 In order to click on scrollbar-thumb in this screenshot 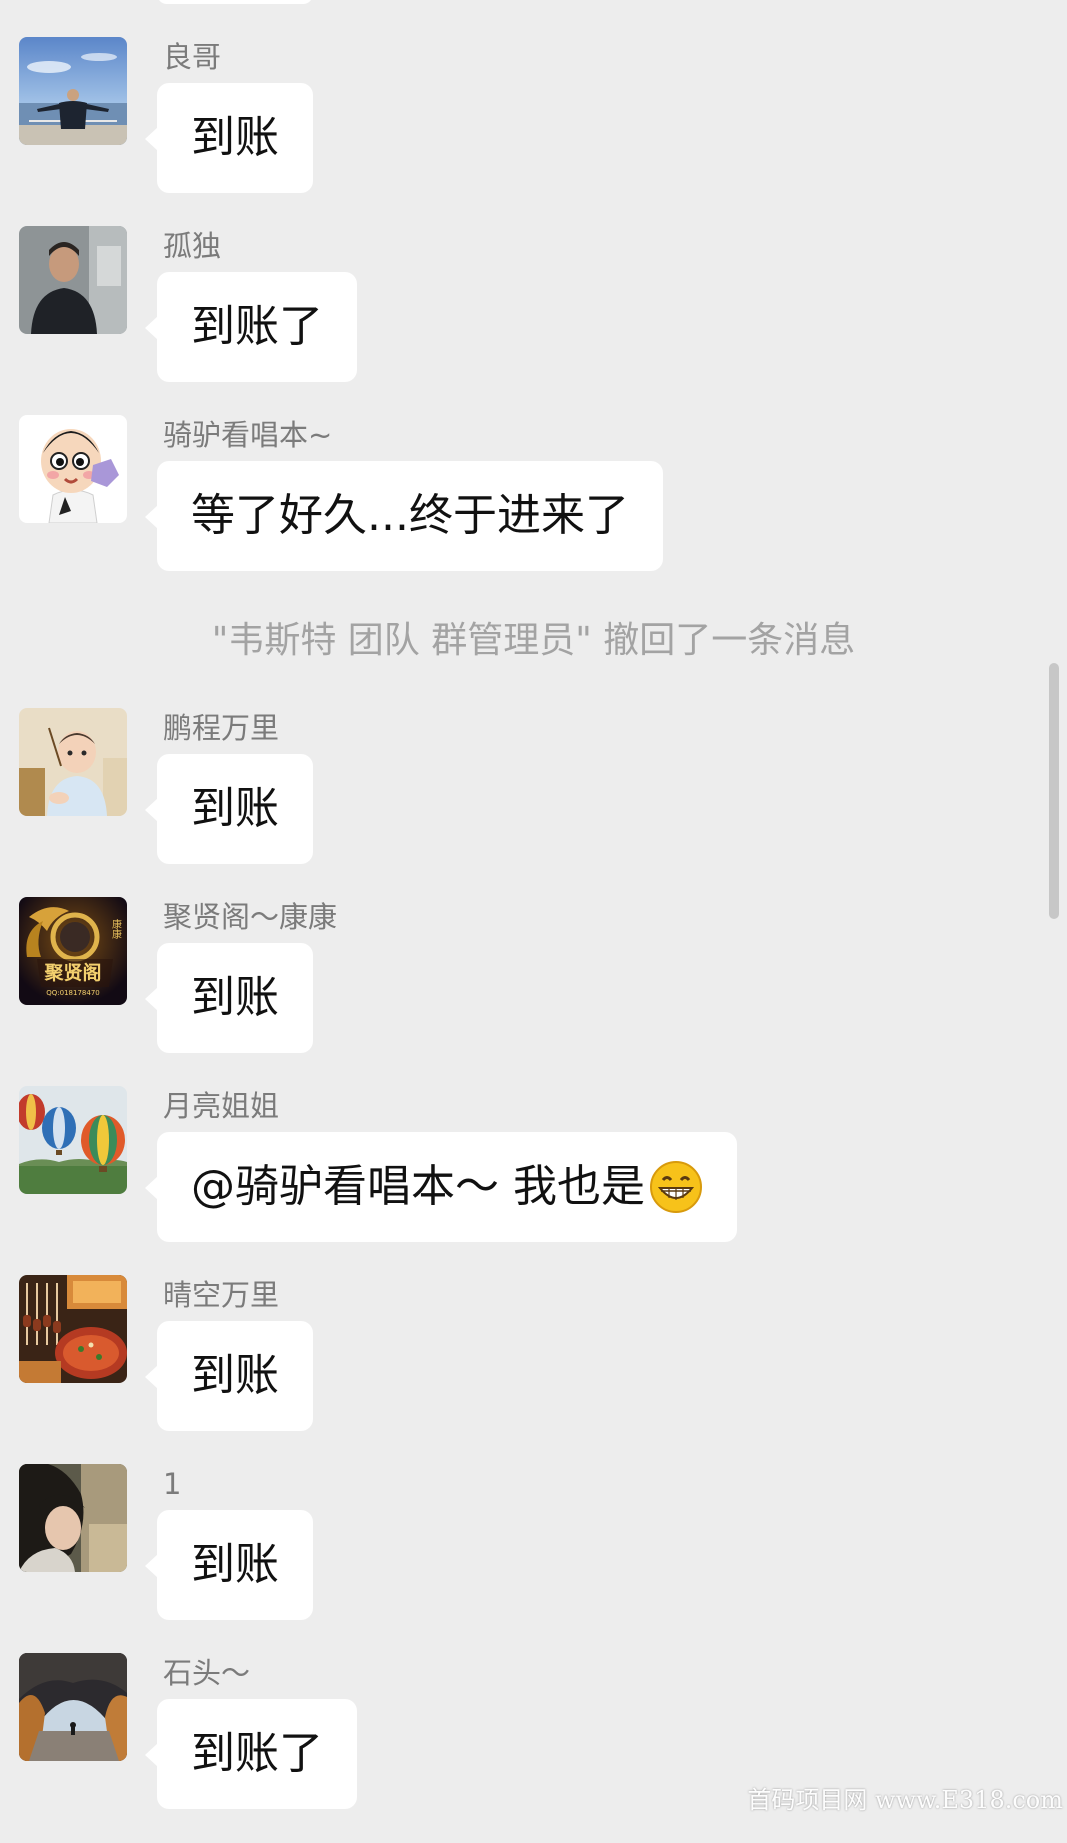, I will do `click(1054, 791)`.